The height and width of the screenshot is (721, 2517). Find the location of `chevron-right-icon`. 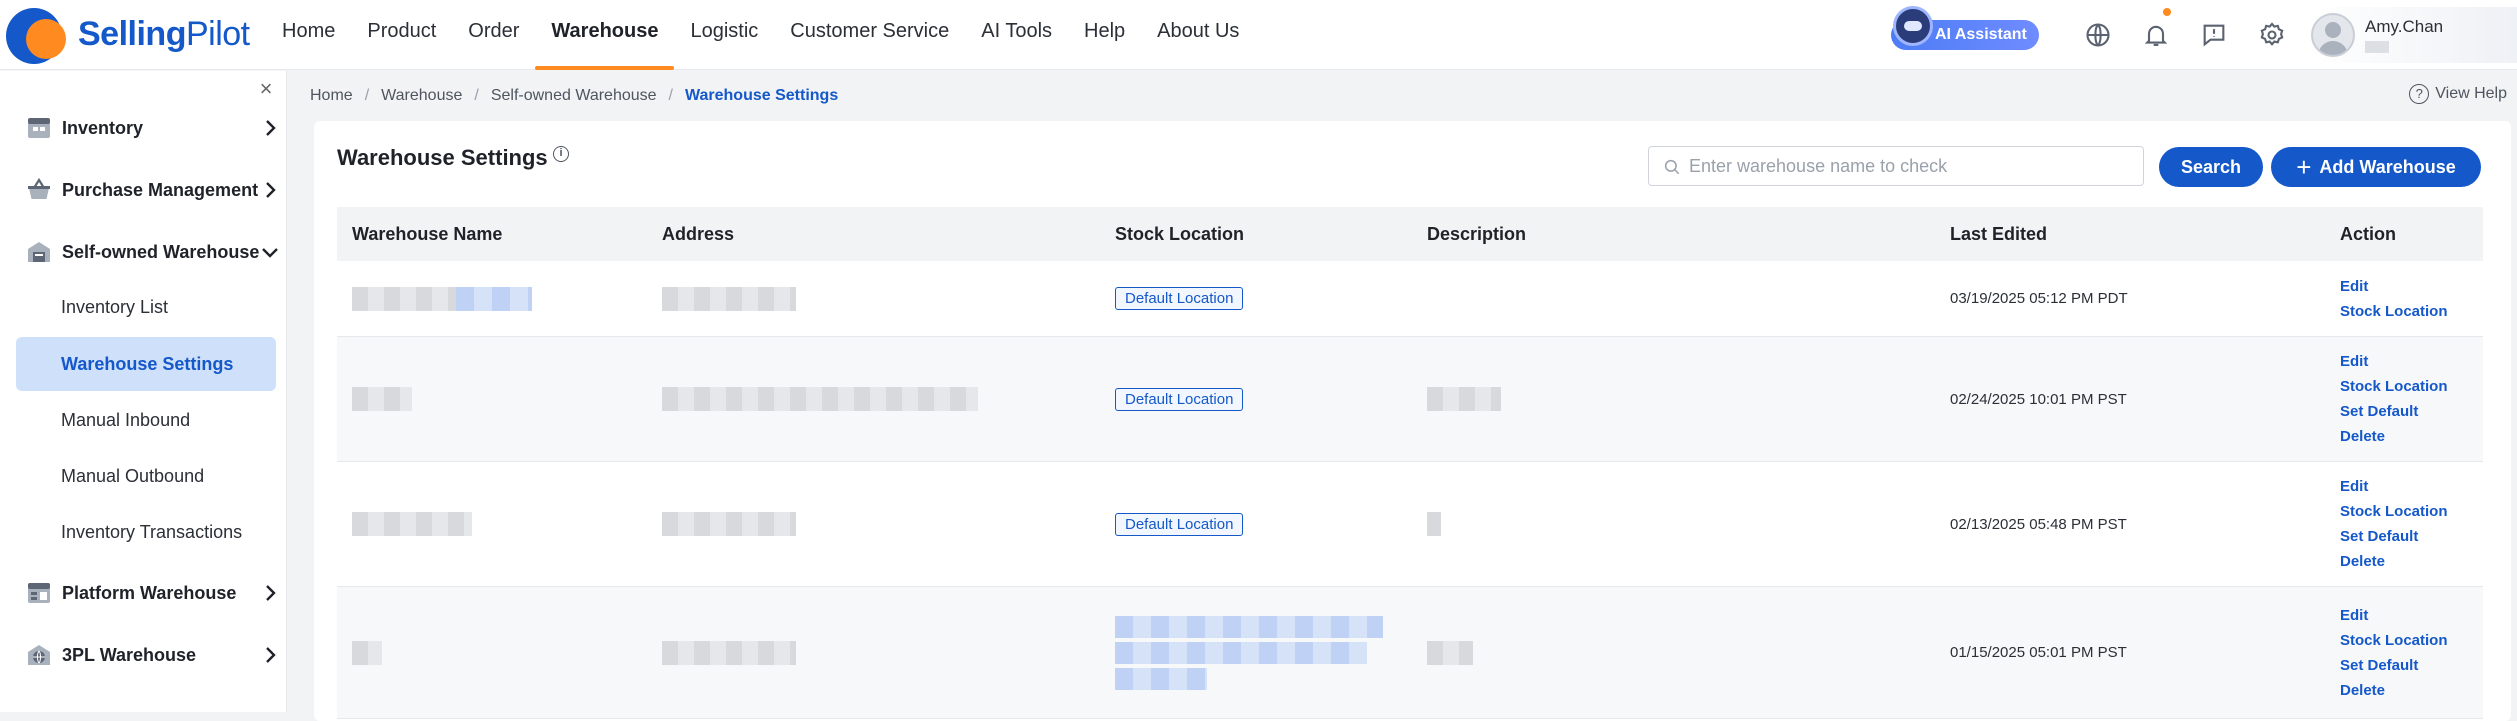

chevron-right-icon is located at coordinates (271, 190).